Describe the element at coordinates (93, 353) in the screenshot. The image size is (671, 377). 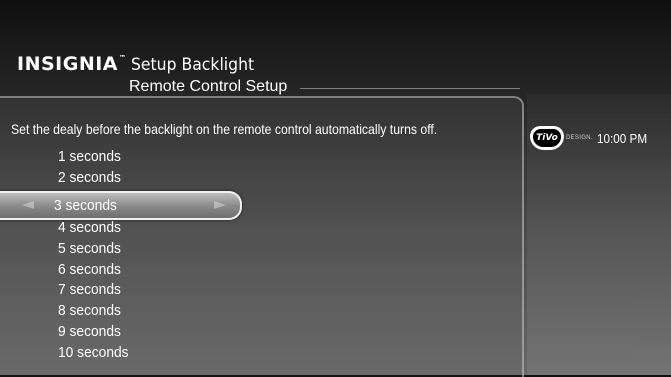
I see `option-item: 10 seconds` at that location.